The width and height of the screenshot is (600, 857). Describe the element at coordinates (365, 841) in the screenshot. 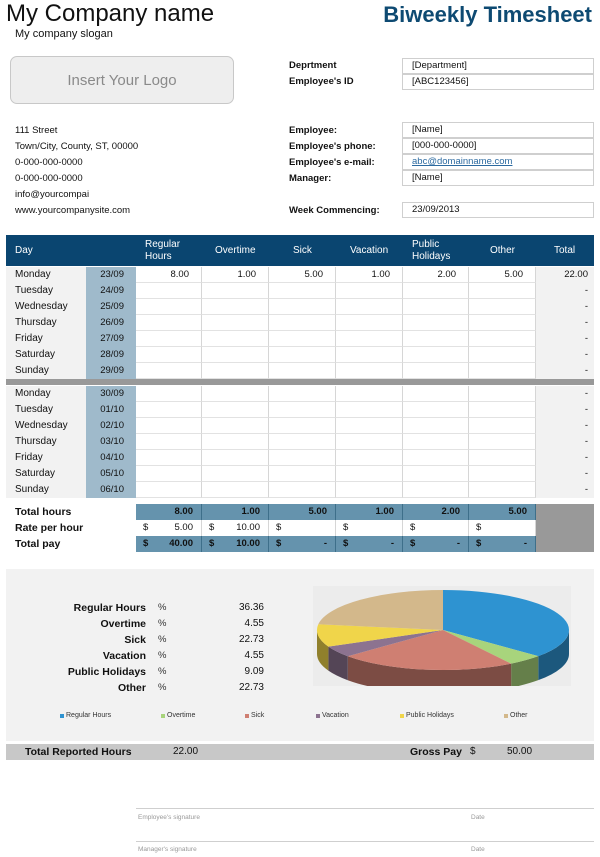

I see `manager-signature-line` at that location.